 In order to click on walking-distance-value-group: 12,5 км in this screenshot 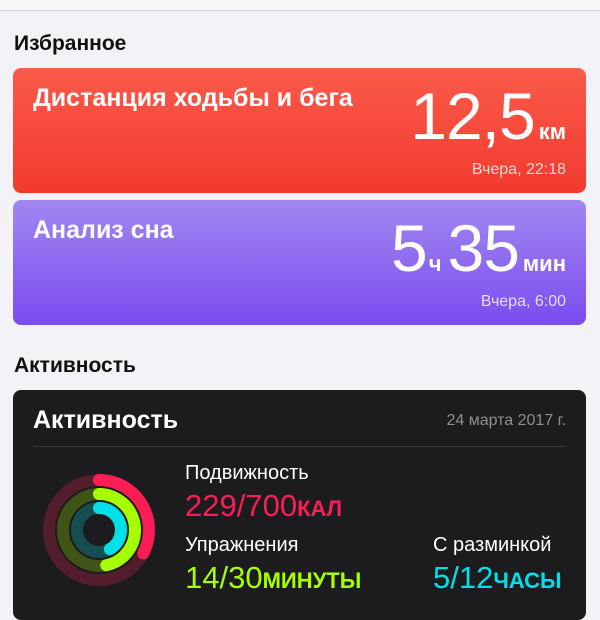, I will do `click(488, 116)`.